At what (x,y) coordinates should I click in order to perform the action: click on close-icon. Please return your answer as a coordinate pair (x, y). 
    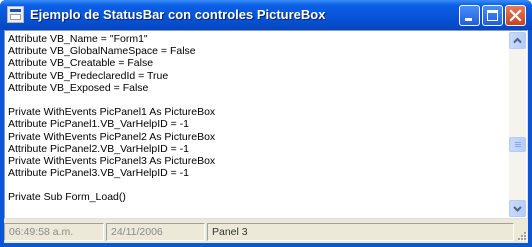
    Looking at the image, I should click on (515, 15).